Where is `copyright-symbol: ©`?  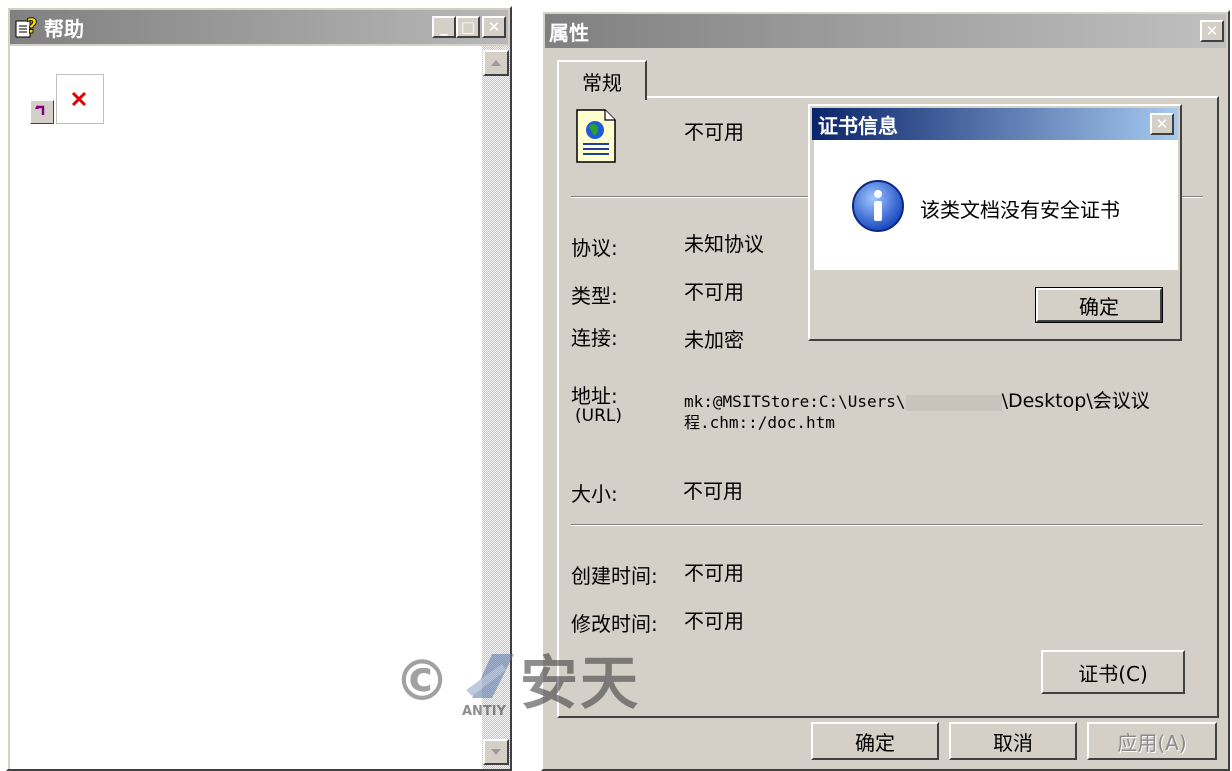 copyright-symbol: © is located at coordinates (422, 681).